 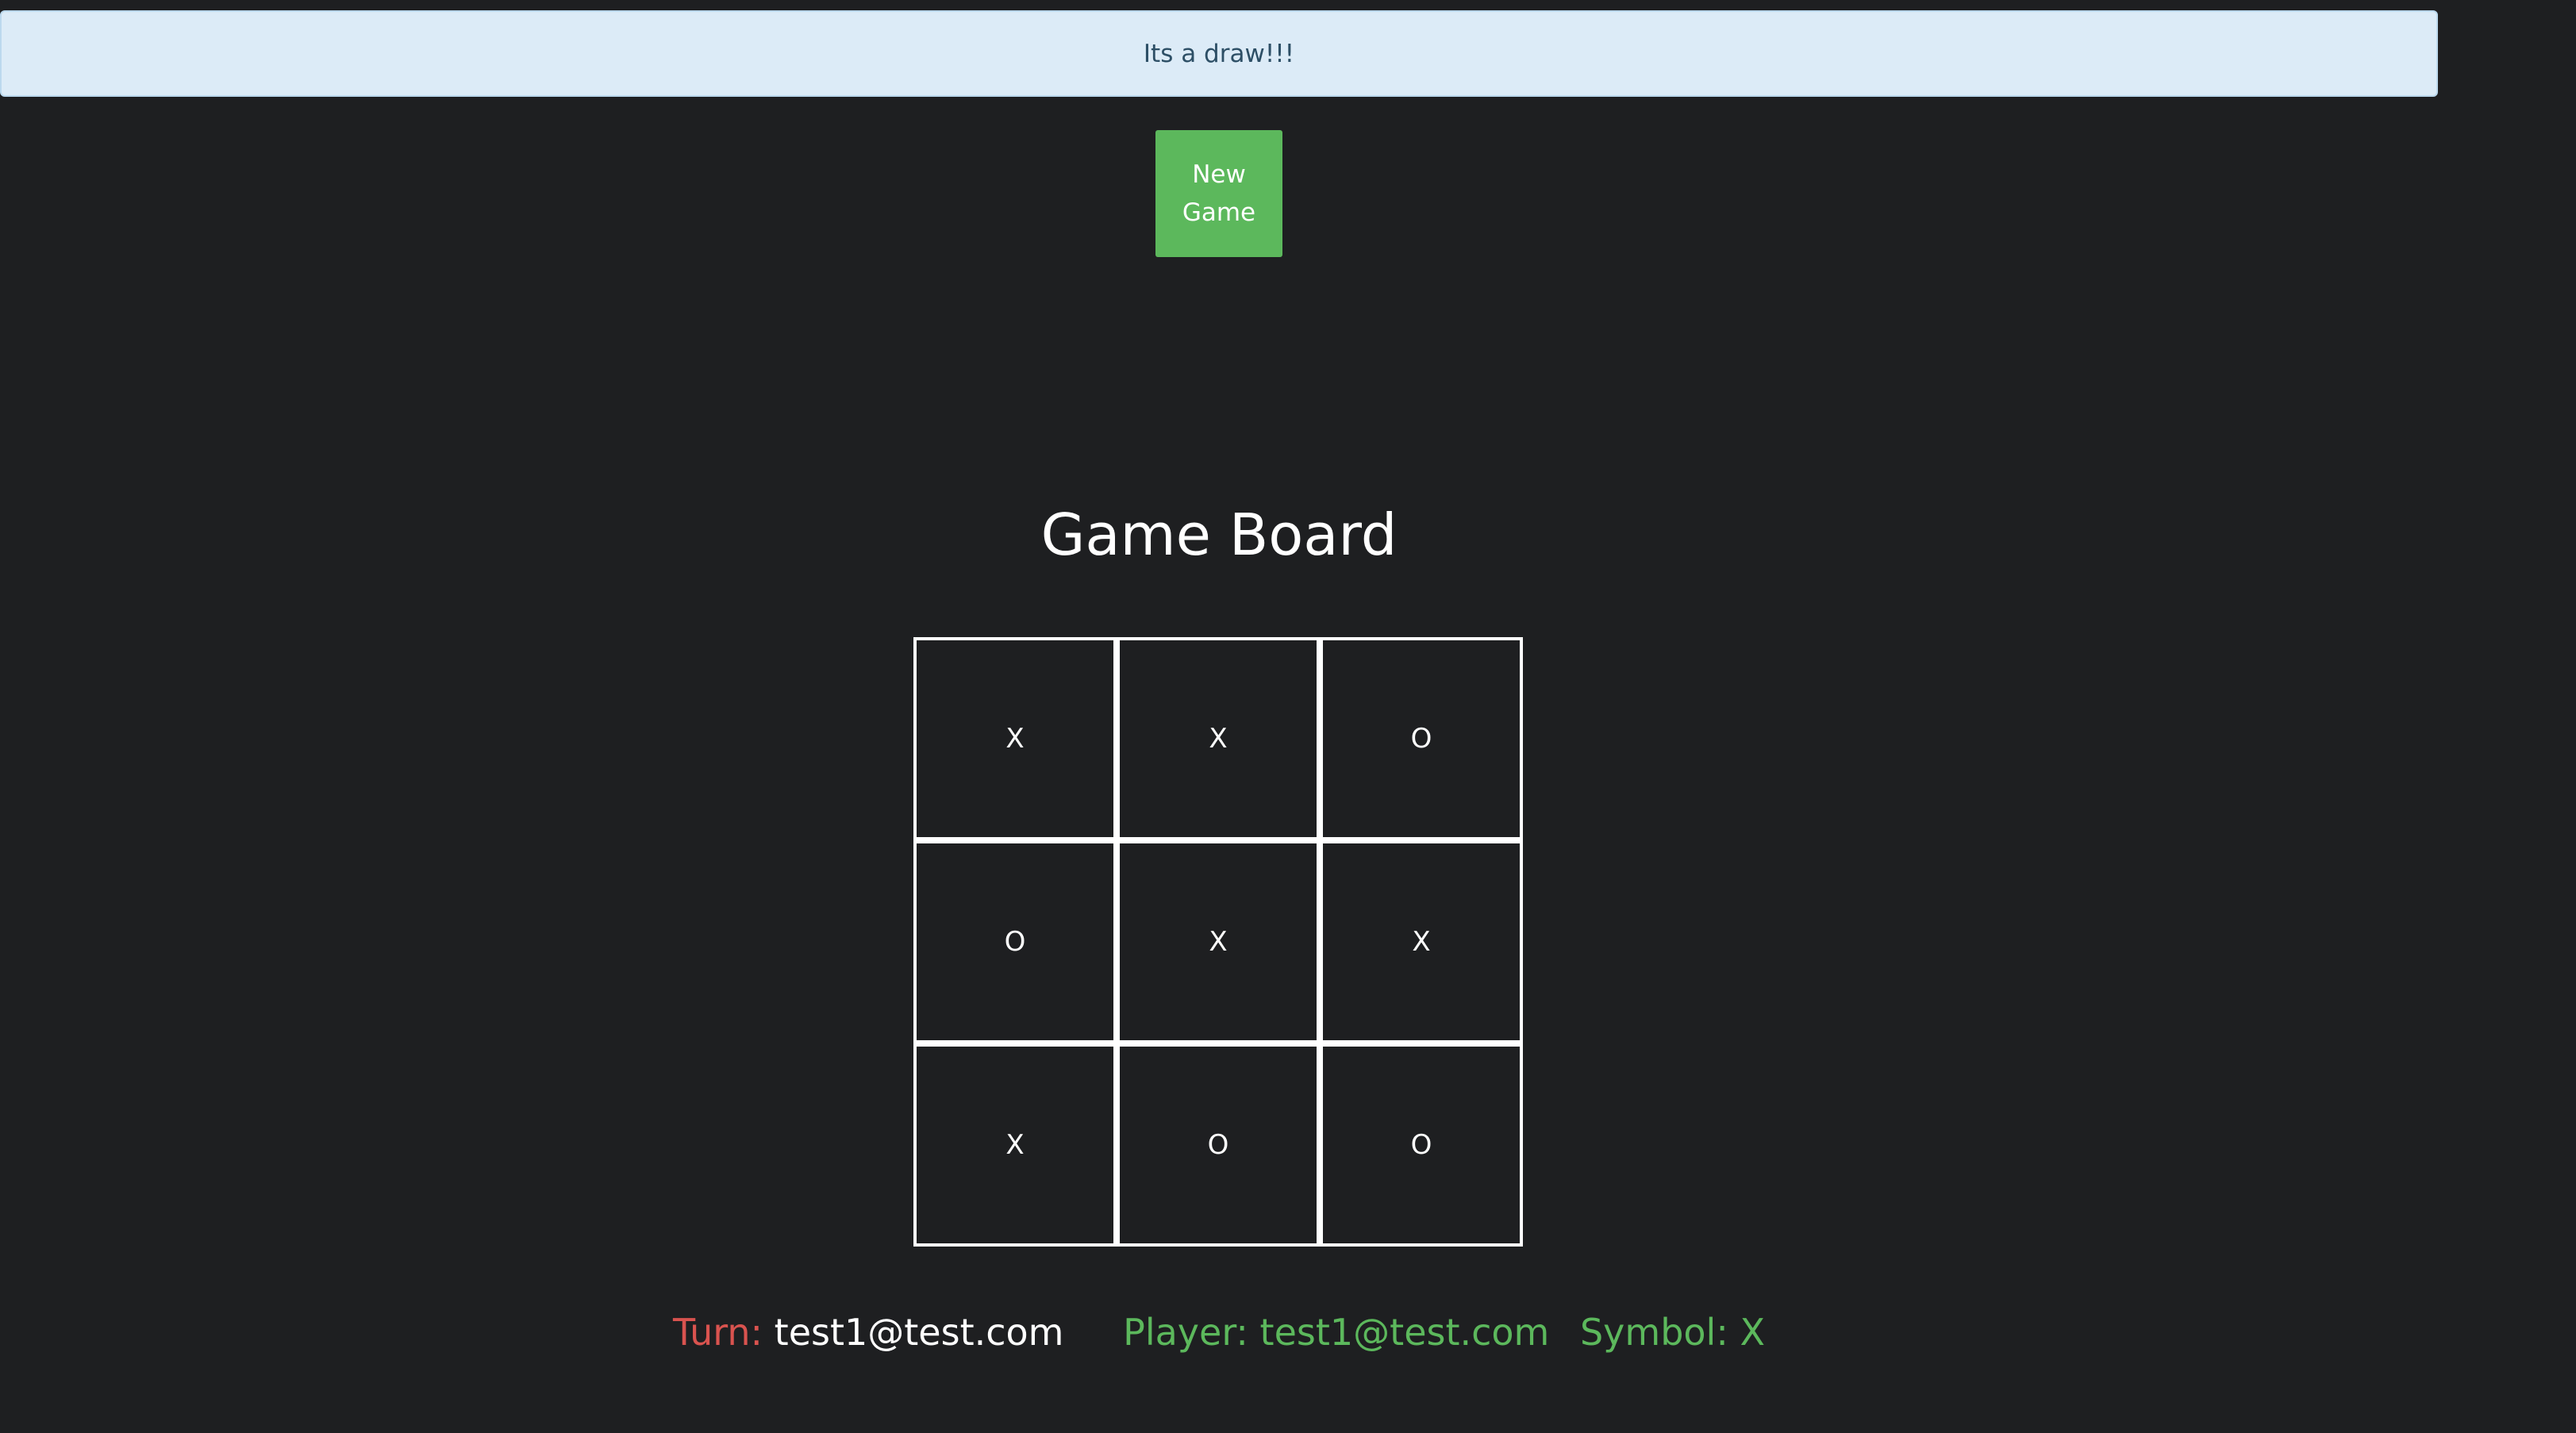 What do you see at coordinates (1421, 942) in the screenshot?
I see `board-cell-5: X` at bounding box center [1421, 942].